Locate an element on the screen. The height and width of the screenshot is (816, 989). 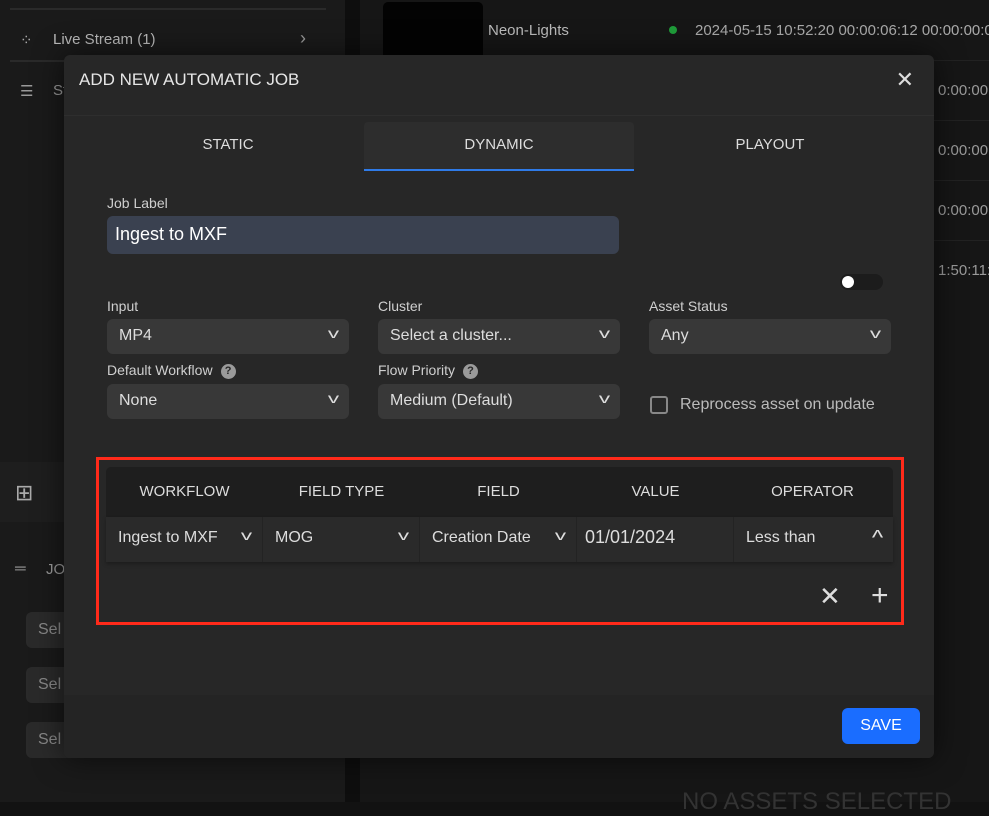
job-label-input: Ingest to MXF is located at coordinates (363, 235).